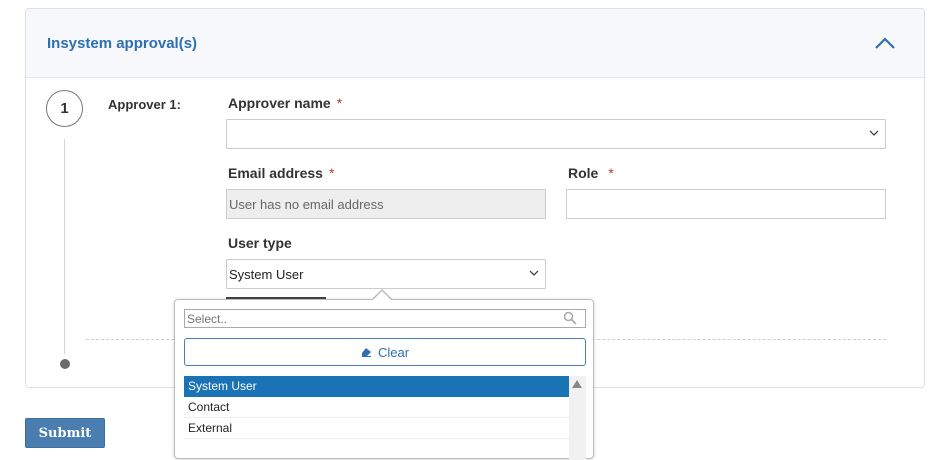 Image resolution: width=931 pixels, height=460 pixels. I want to click on eraser-icon, so click(366, 352).